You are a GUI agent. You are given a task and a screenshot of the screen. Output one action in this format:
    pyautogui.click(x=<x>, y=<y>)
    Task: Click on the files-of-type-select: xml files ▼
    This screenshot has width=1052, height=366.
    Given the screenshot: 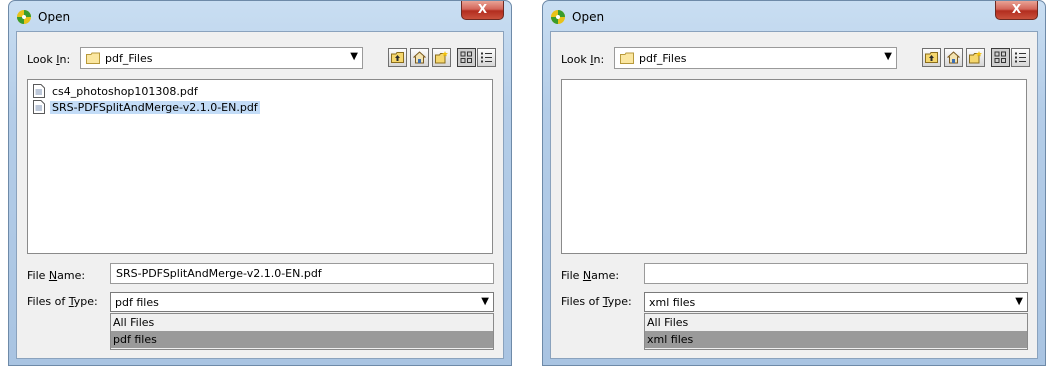 What is the action you would take?
    pyautogui.click(x=836, y=302)
    